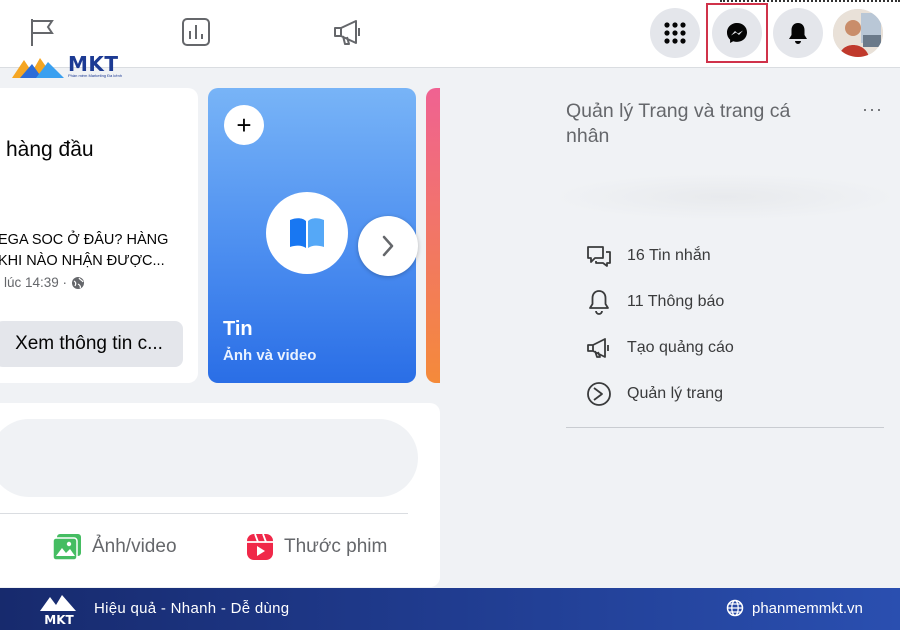 This screenshot has height=630, width=900. I want to click on bell-icon, so click(798, 33).